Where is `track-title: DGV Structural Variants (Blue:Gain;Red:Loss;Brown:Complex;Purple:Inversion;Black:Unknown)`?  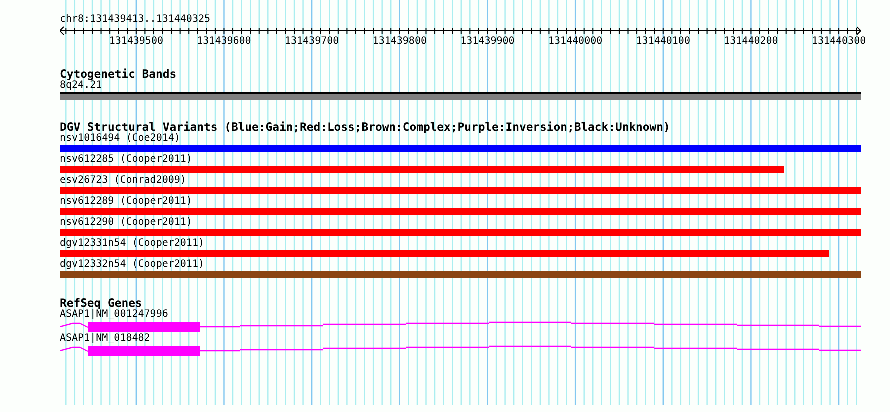
track-title: DGV Structural Variants (Blue:Gain;Red:Loss;Brown:Complex;Purple:Inversion;Black:Unknown) is located at coordinates (365, 127).